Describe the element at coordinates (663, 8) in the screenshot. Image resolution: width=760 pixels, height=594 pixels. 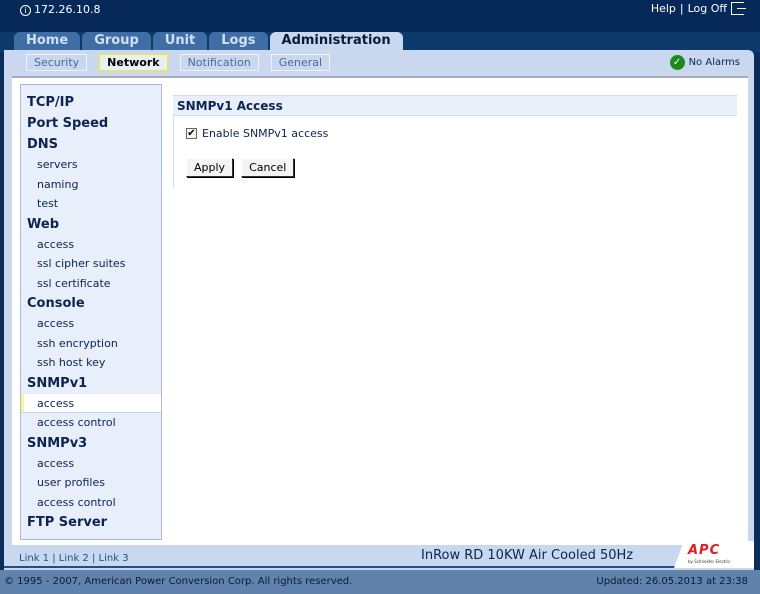
I see `help-link: Help` at that location.